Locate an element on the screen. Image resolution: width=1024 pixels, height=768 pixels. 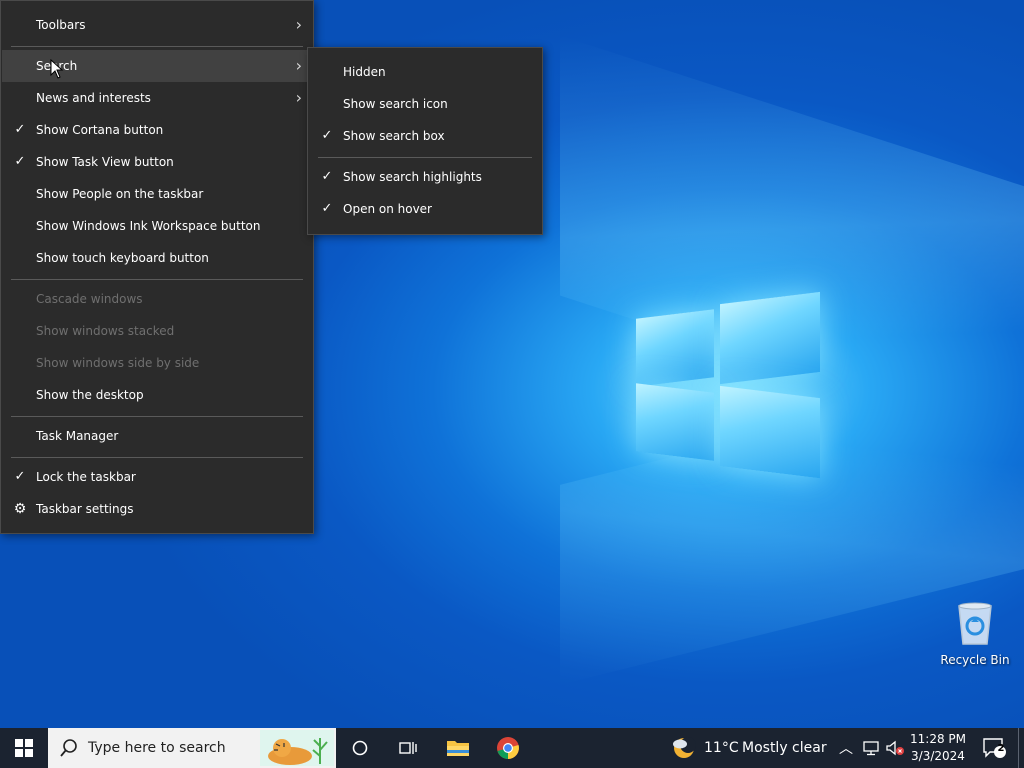
submenu-item-show-search-box: ✓ Show search box is located at coordinates (425, 136).